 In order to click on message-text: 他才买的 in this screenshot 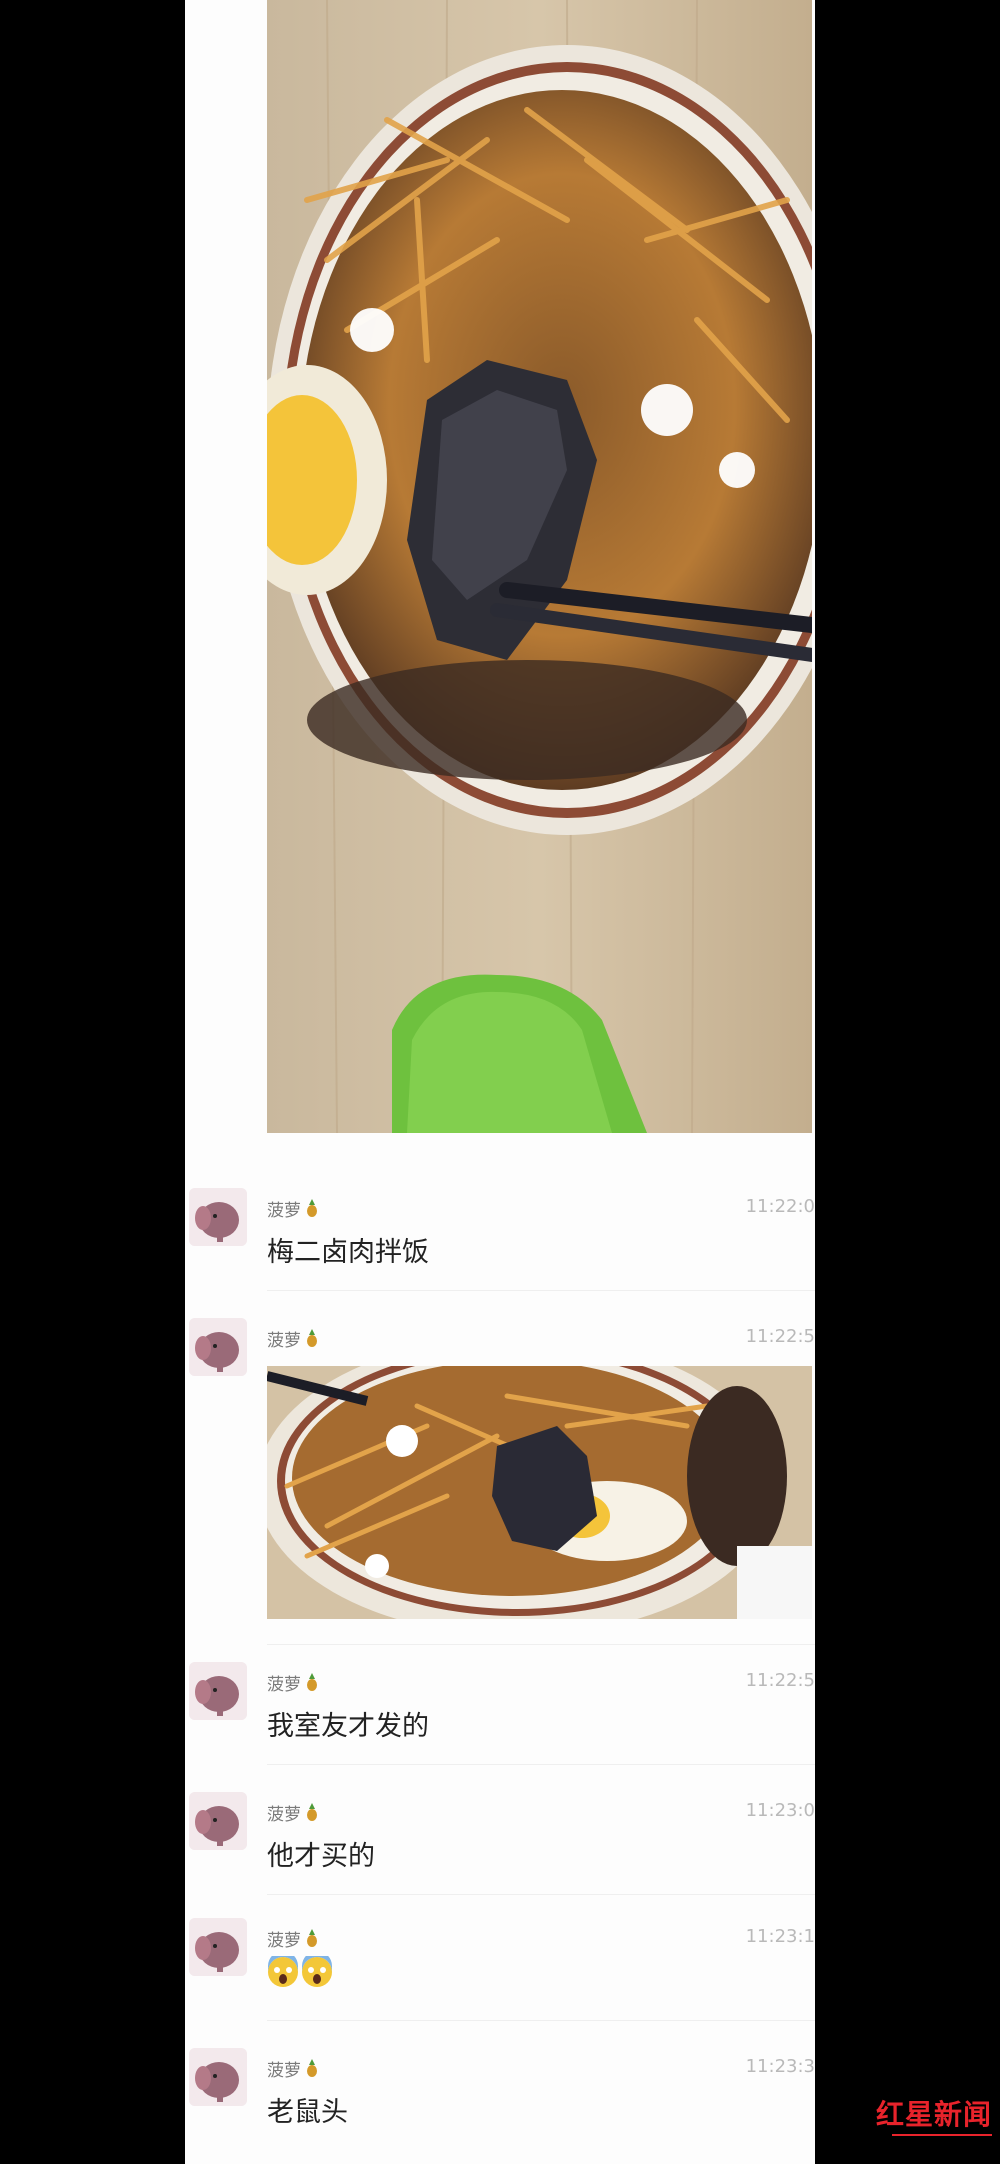, I will do `click(321, 1856)`.